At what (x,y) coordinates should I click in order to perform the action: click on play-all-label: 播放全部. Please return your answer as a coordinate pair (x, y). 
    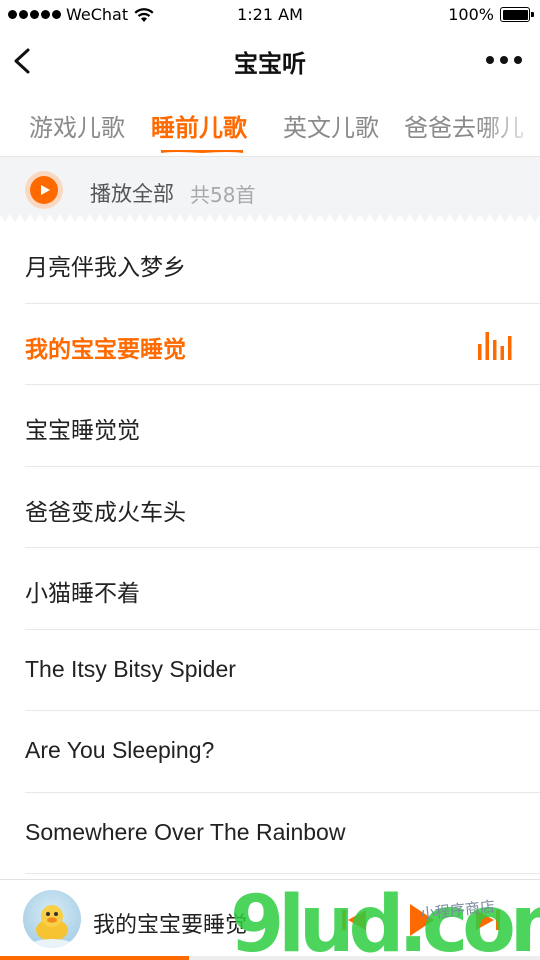
    Looking at the image, I should click on (132, 193).